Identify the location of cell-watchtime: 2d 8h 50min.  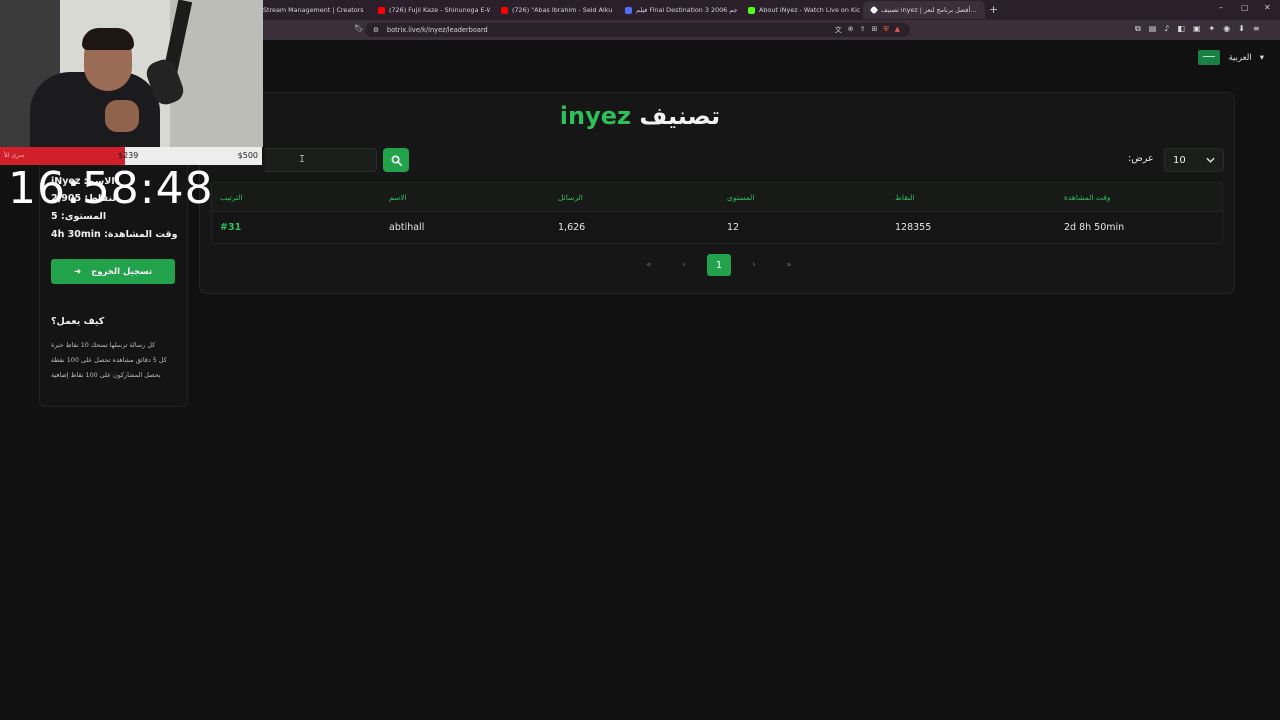
(1094, 227).